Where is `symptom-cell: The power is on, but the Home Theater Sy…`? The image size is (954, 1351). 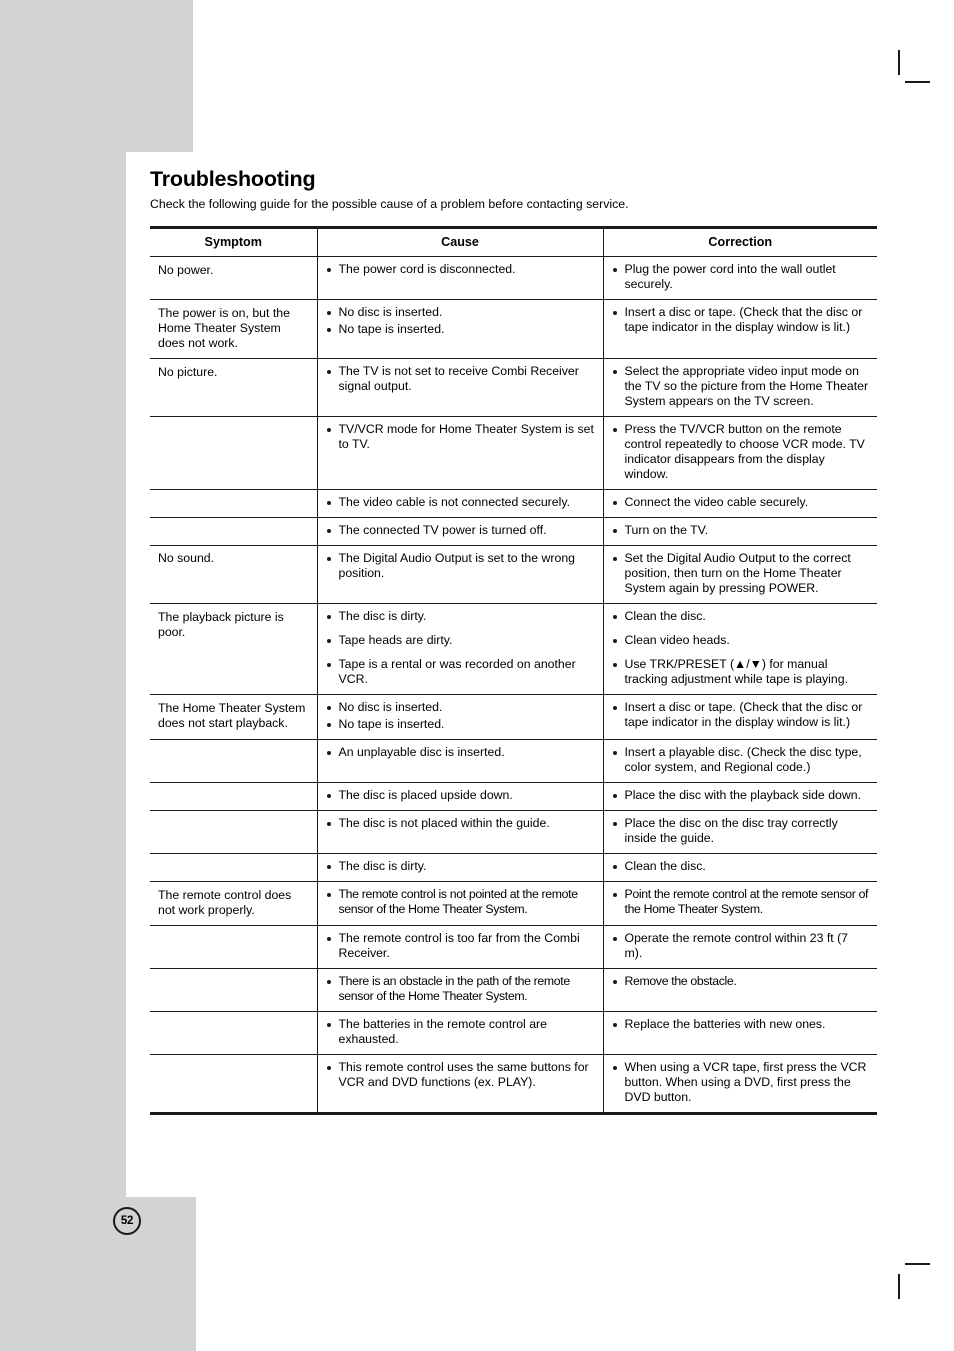 symptom-cell: The power is on, but the Home Theater Sy… is located at coordinates (233, 329).